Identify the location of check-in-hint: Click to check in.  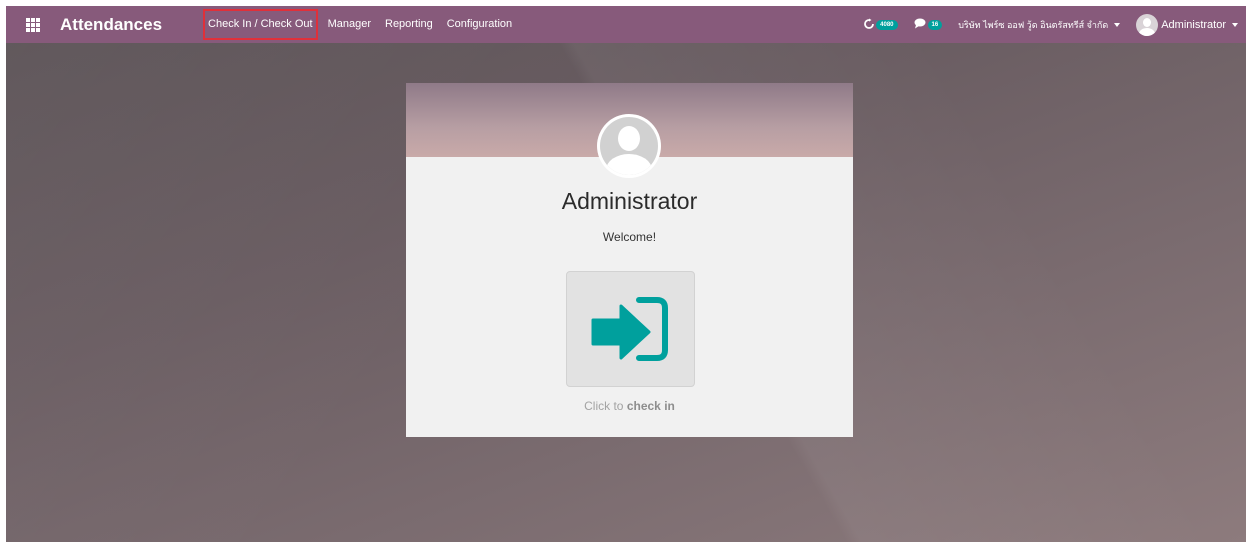
(629, 406).